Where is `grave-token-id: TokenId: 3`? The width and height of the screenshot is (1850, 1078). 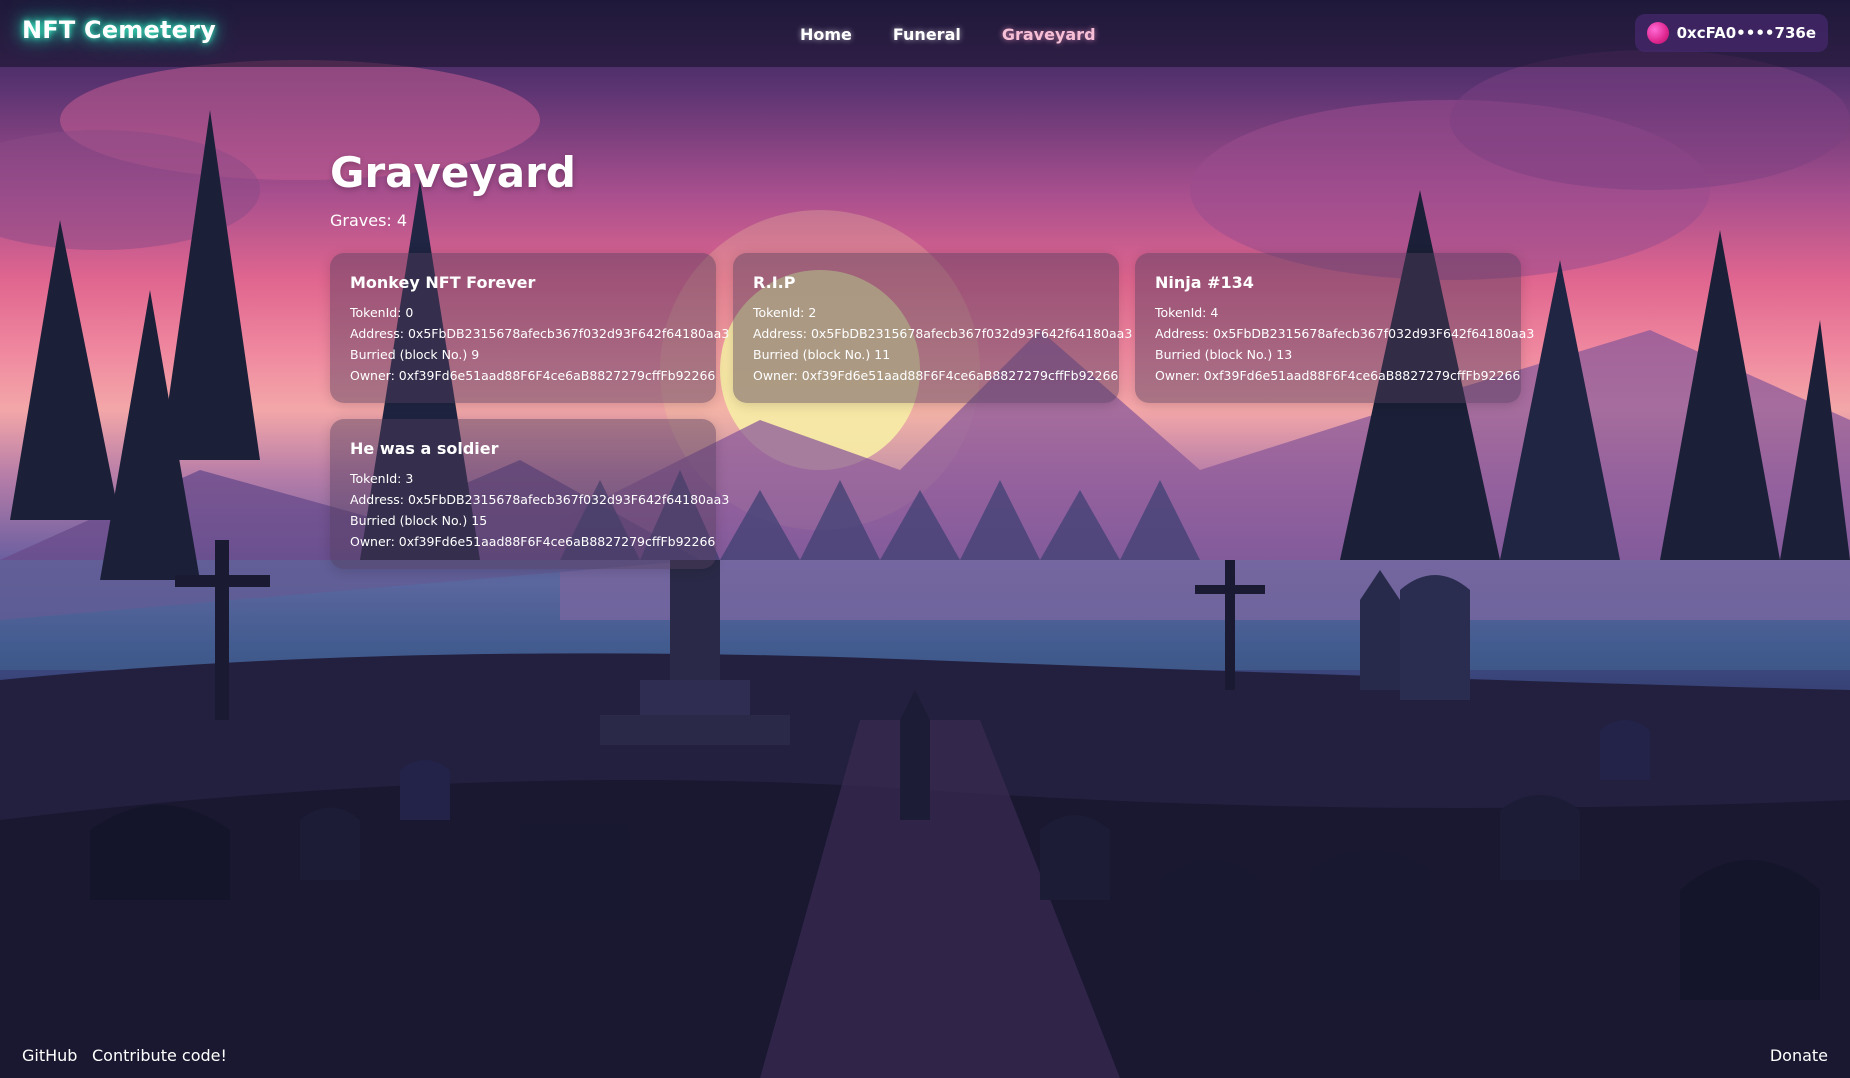
grave-token-id: TokenId: 3 is located at coordinates (382, 478).